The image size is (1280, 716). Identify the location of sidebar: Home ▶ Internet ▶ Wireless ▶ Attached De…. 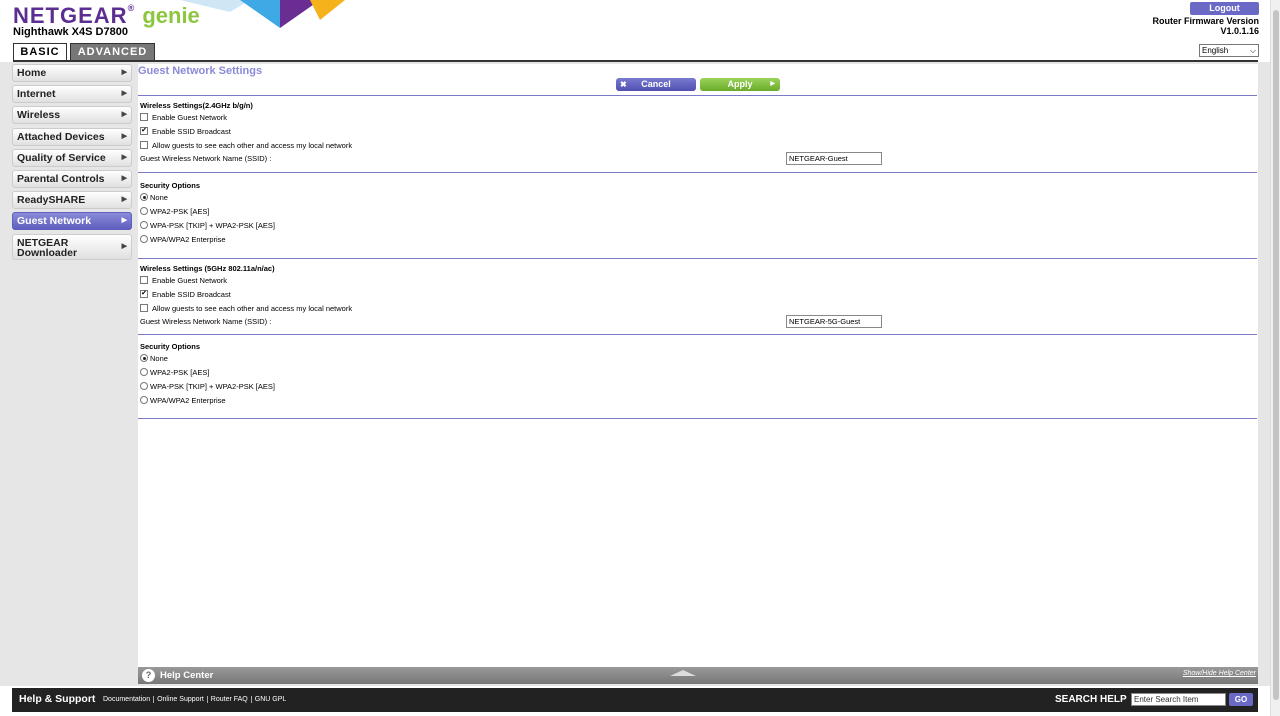
(72, 163).